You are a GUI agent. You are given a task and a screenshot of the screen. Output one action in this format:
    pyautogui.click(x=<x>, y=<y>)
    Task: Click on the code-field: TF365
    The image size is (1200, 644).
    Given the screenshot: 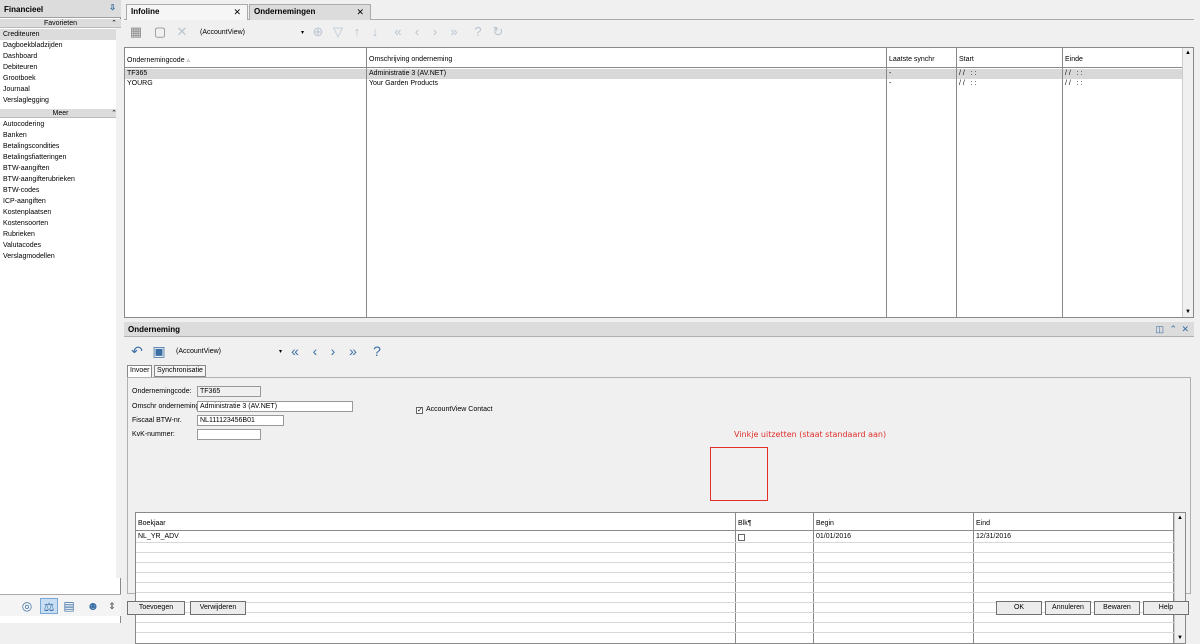 What is the action you would take?
    pyautogui.click(x=229, y=391)
    